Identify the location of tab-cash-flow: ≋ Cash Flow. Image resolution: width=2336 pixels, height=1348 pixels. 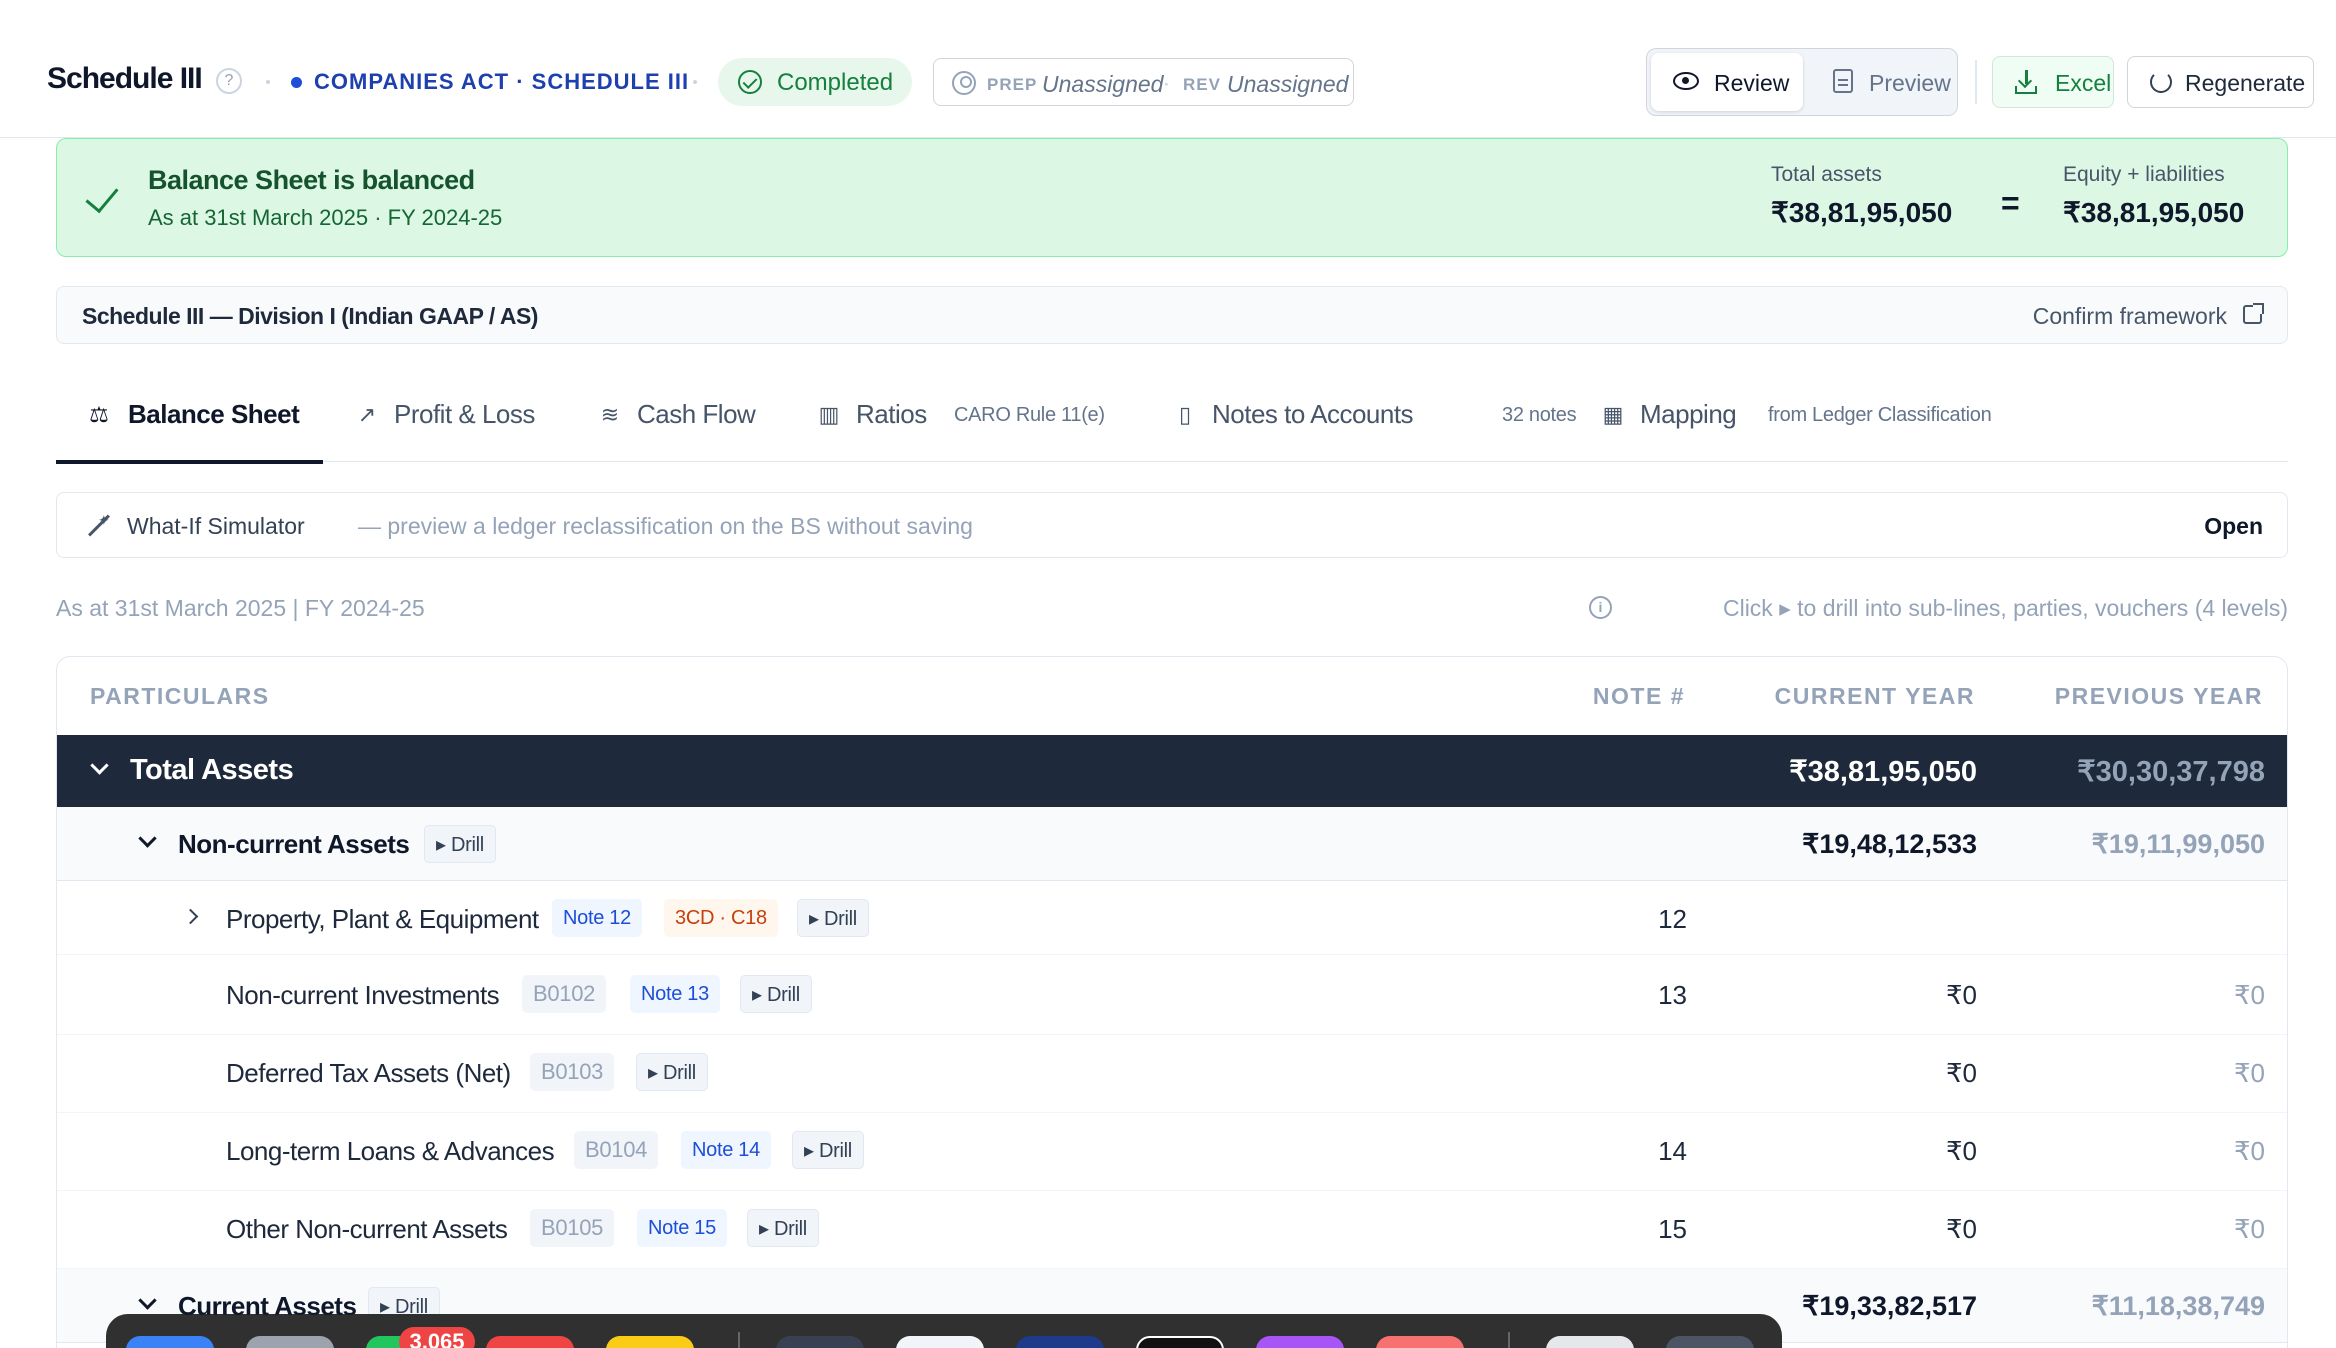
(692, 420).